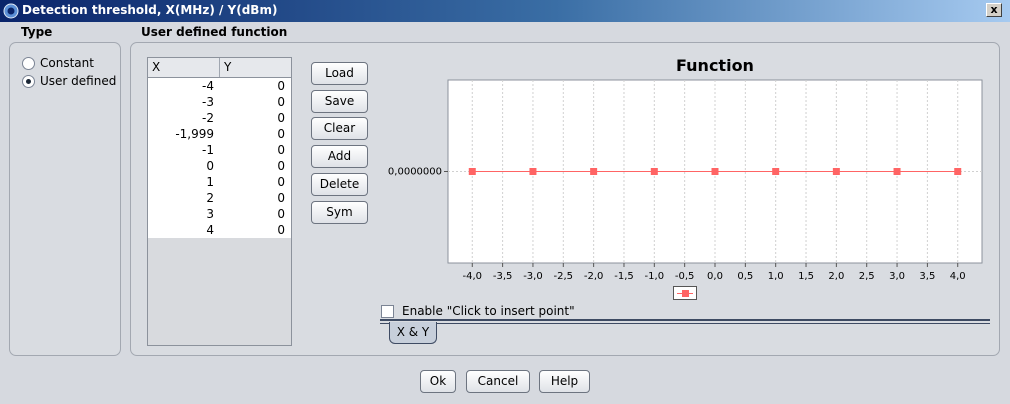  What do you see at coordinates (150, 10) in the screenshot?
I see `window-title: Detection threshold, X(MHz) / Y(dBm)` at bounding box center [150, 10].